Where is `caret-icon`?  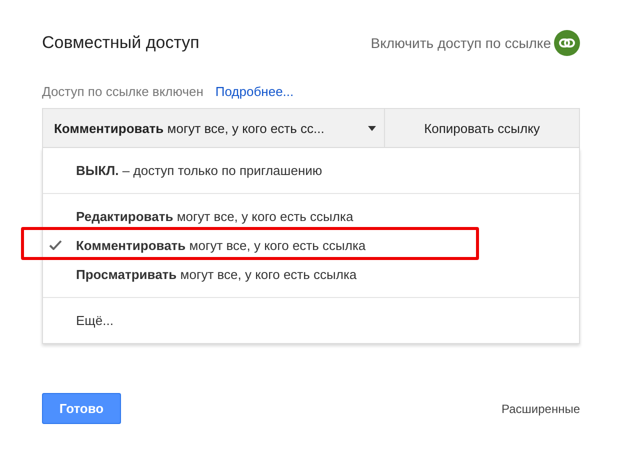 caret-icon is located at coordinates (372, 128).